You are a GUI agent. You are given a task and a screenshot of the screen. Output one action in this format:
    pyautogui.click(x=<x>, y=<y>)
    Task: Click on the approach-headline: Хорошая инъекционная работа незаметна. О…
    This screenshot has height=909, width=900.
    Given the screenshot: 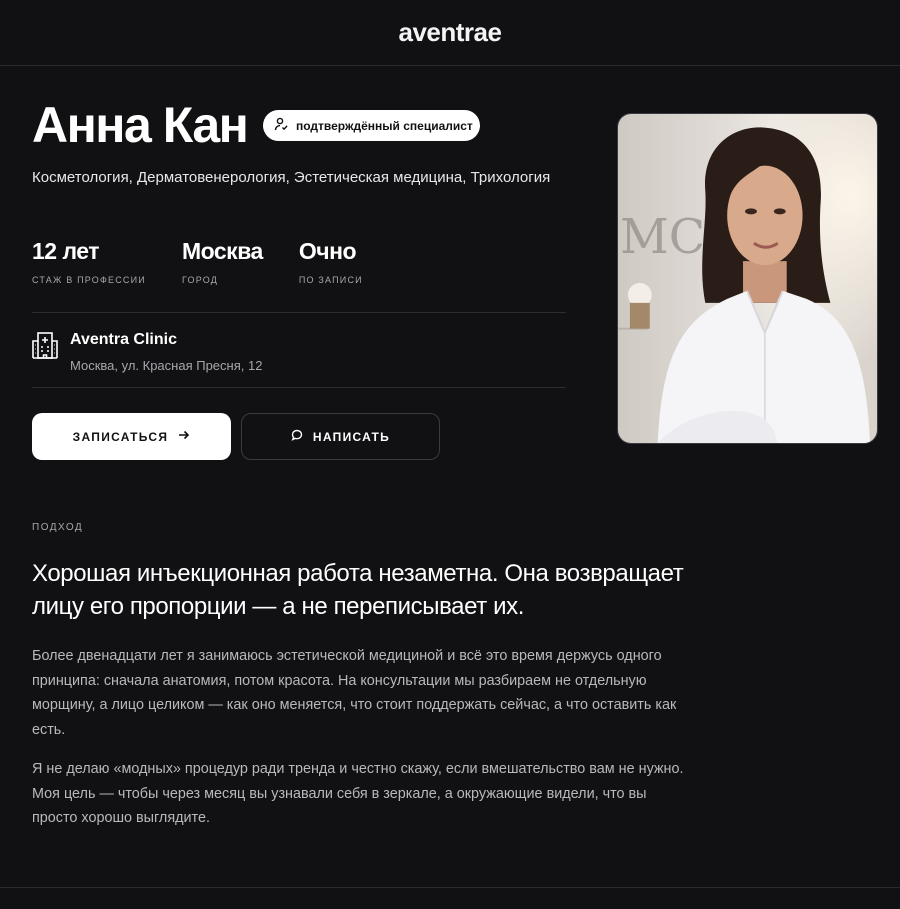 What is the action you would take?
    pyautogui.click(x=358, y=590)
    